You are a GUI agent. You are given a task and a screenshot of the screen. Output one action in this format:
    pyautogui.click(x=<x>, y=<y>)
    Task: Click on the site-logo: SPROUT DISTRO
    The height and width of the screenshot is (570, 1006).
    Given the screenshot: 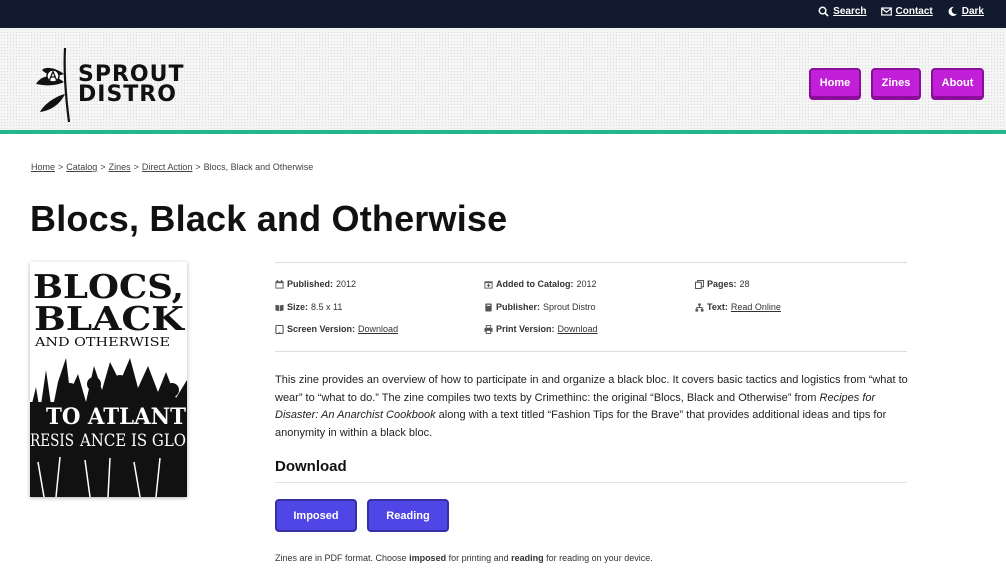 What is the action you would take?
    pyautogui.click(x=109, y=85)
    